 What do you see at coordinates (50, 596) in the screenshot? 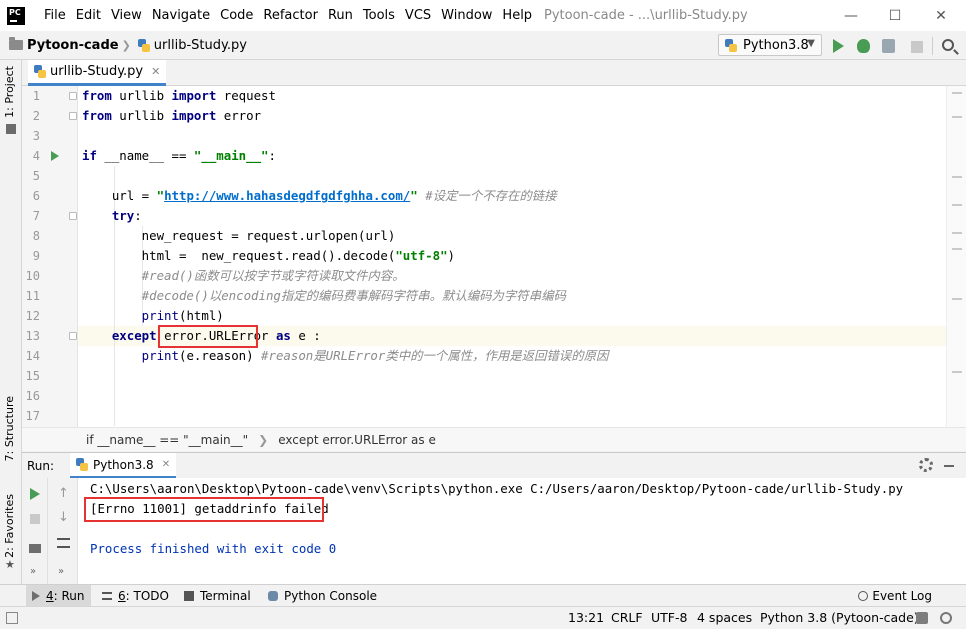
I see `tool-tab-run-number: 4` at bounding box center [50, 596].